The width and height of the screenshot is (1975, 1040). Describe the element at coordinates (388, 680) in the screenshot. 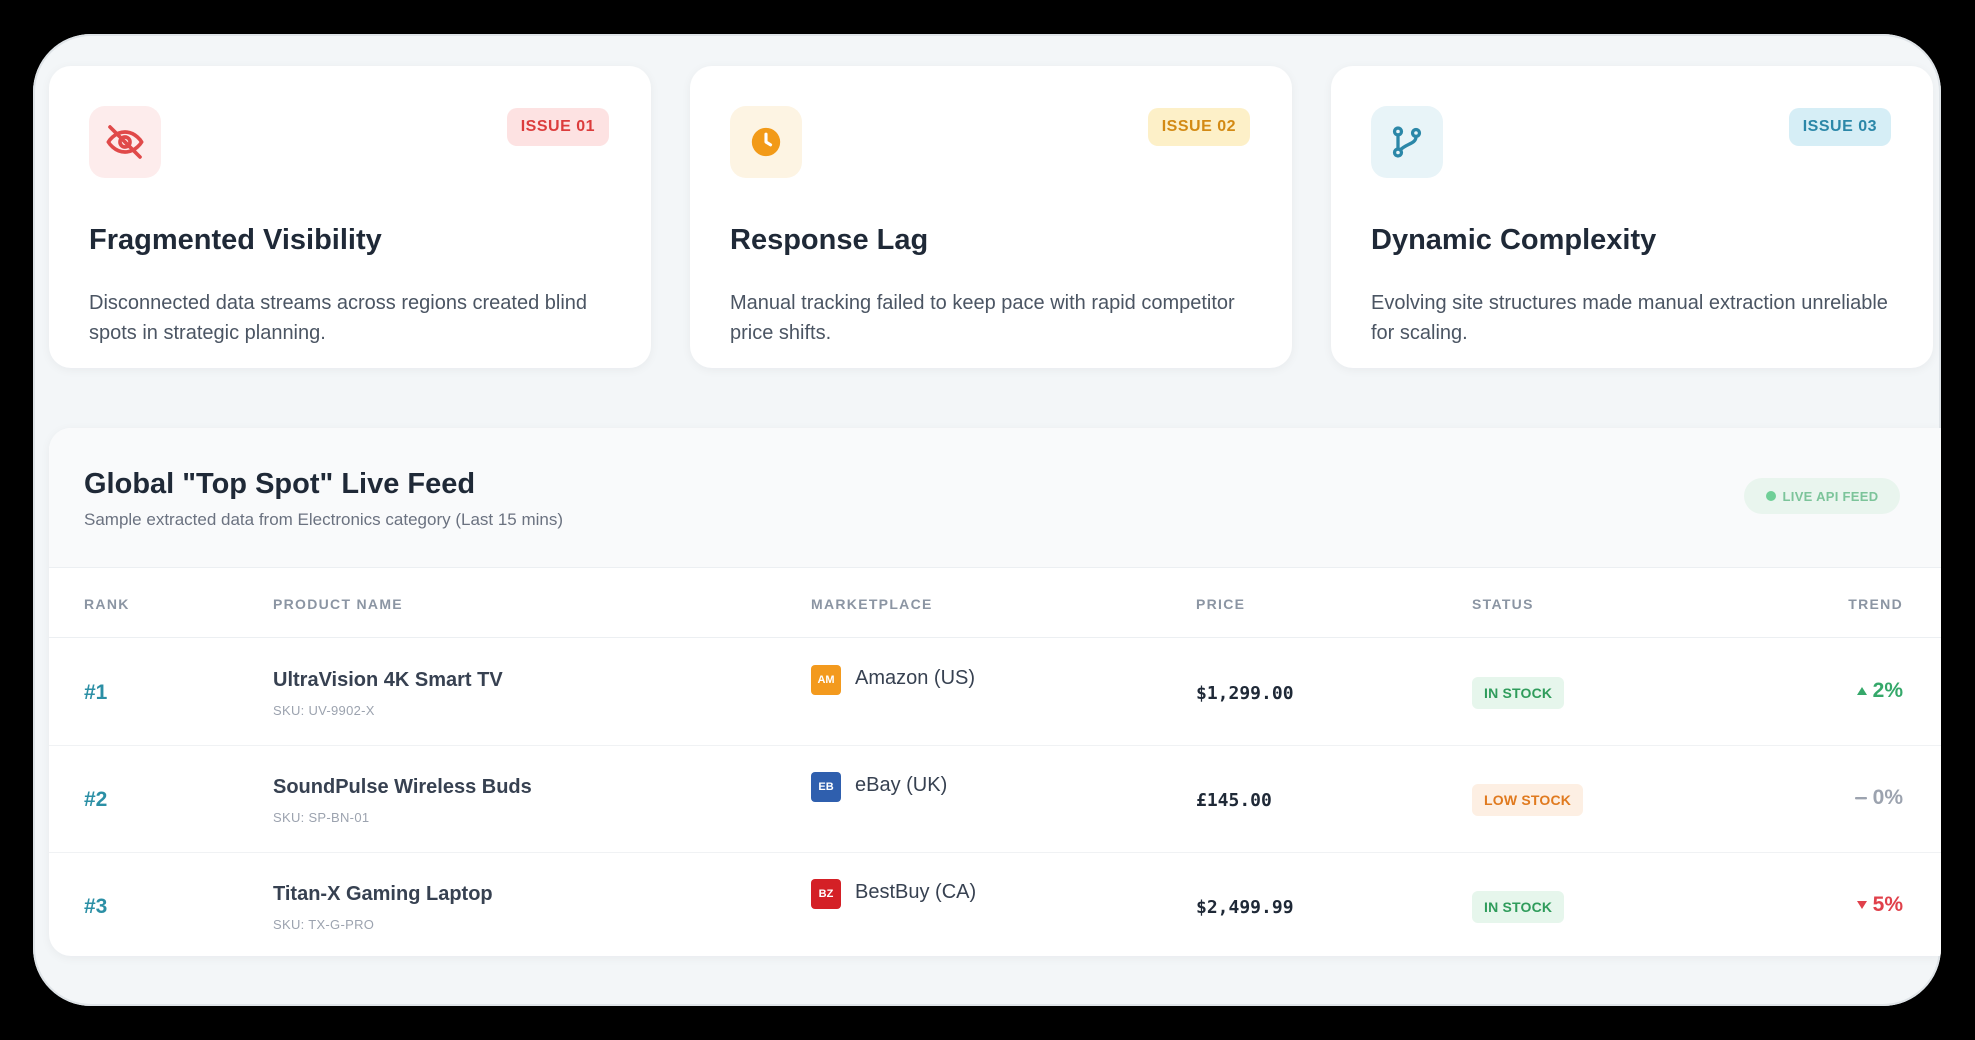

I see `product-name: UltraVision 4K Smart TV` at that location.